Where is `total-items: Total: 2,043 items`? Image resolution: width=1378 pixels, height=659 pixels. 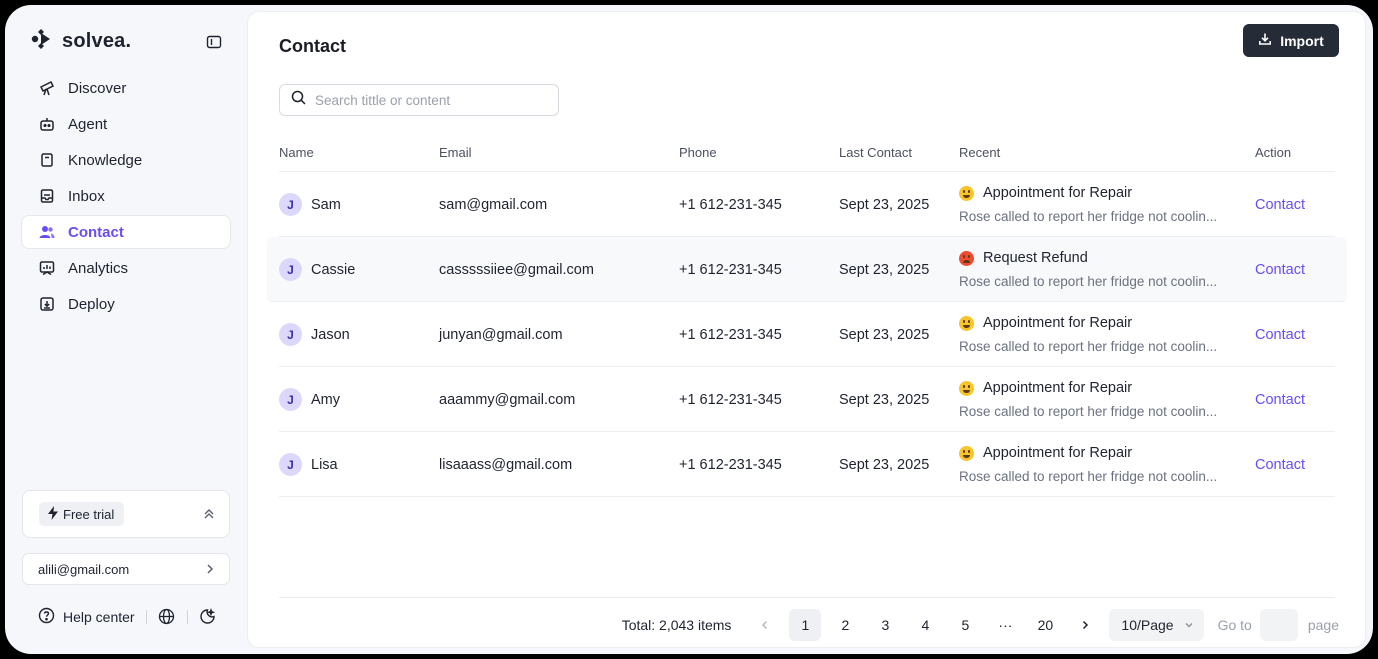 total-items: Total: 2,043 items is located at coordinates (676, 625).